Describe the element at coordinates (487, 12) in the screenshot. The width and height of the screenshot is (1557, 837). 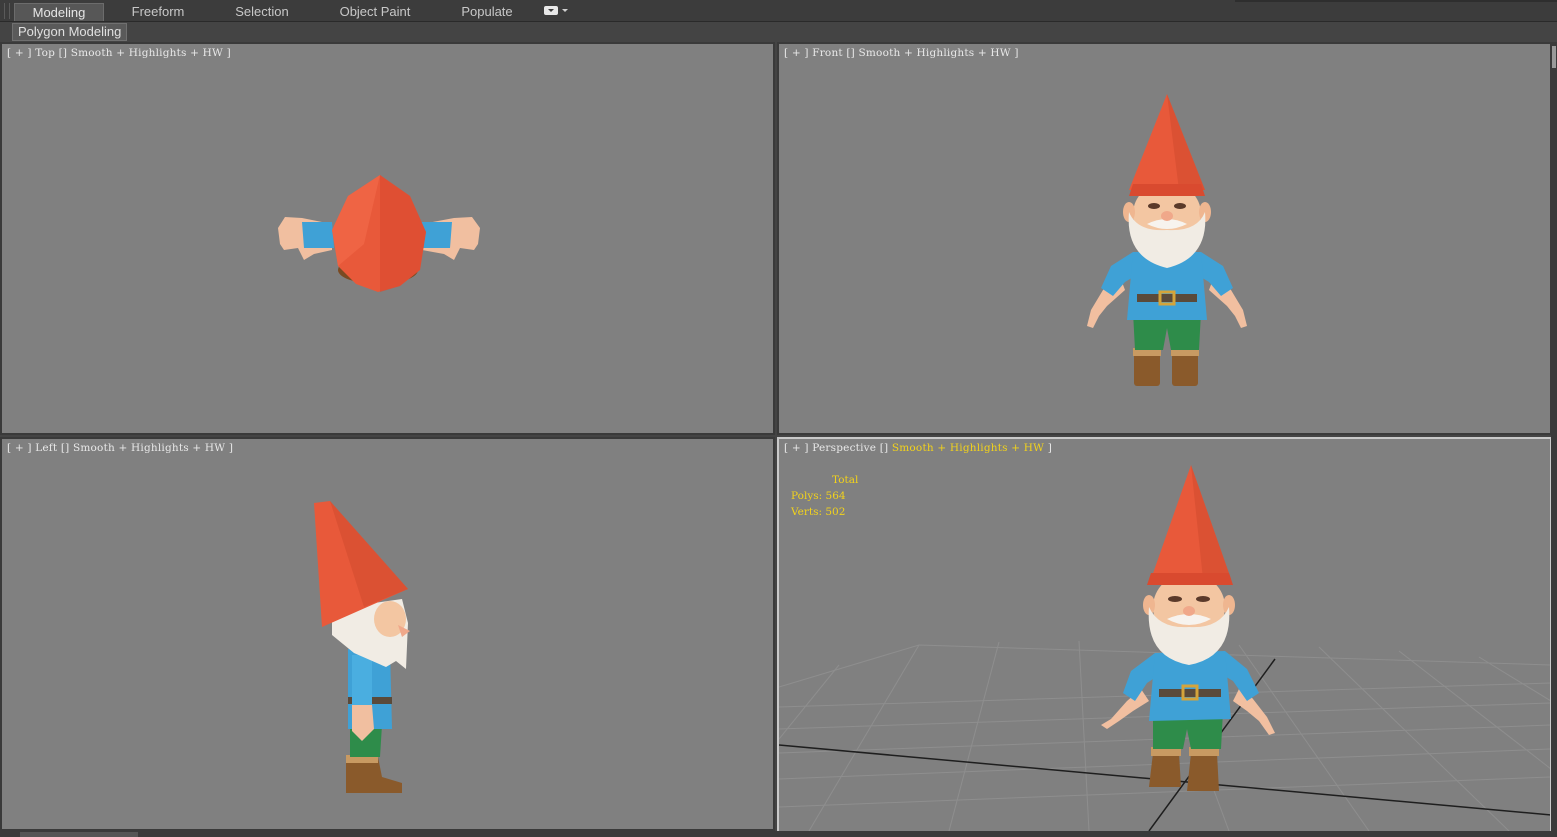
I see `tab-populate: Populate` at that location.